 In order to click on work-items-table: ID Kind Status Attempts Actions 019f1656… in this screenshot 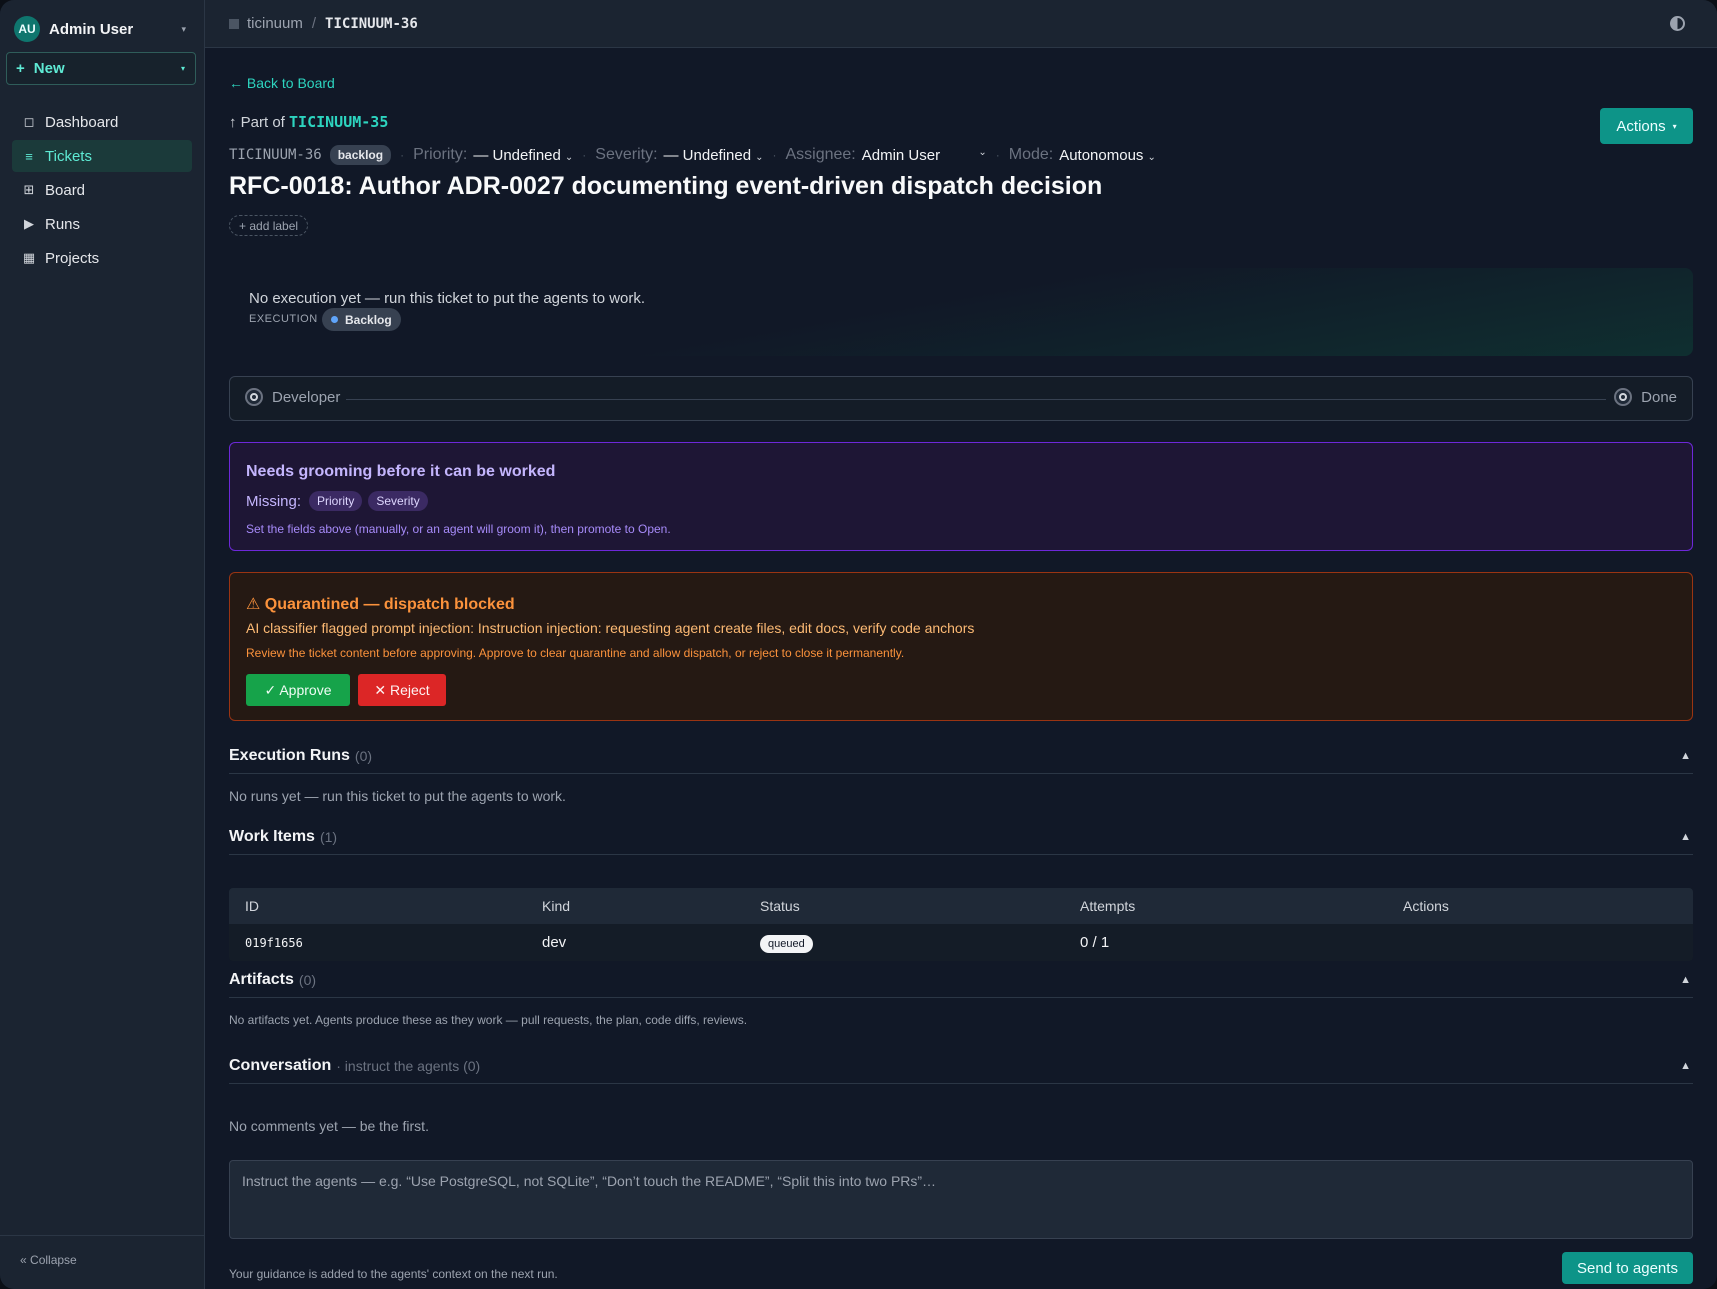, I will do `click(961, 924)`.